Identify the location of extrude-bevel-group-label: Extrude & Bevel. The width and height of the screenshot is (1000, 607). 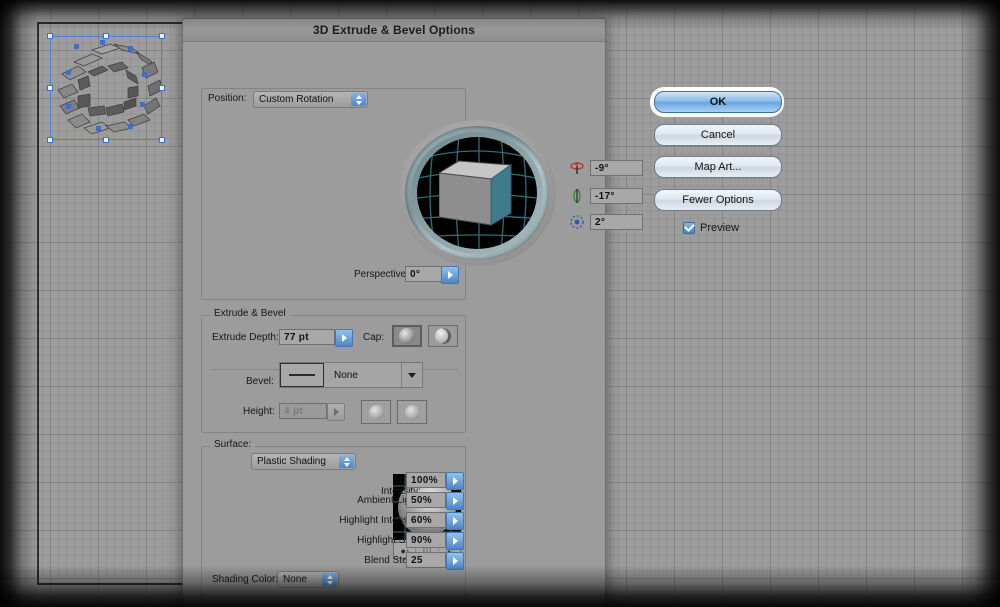
(250, 313).